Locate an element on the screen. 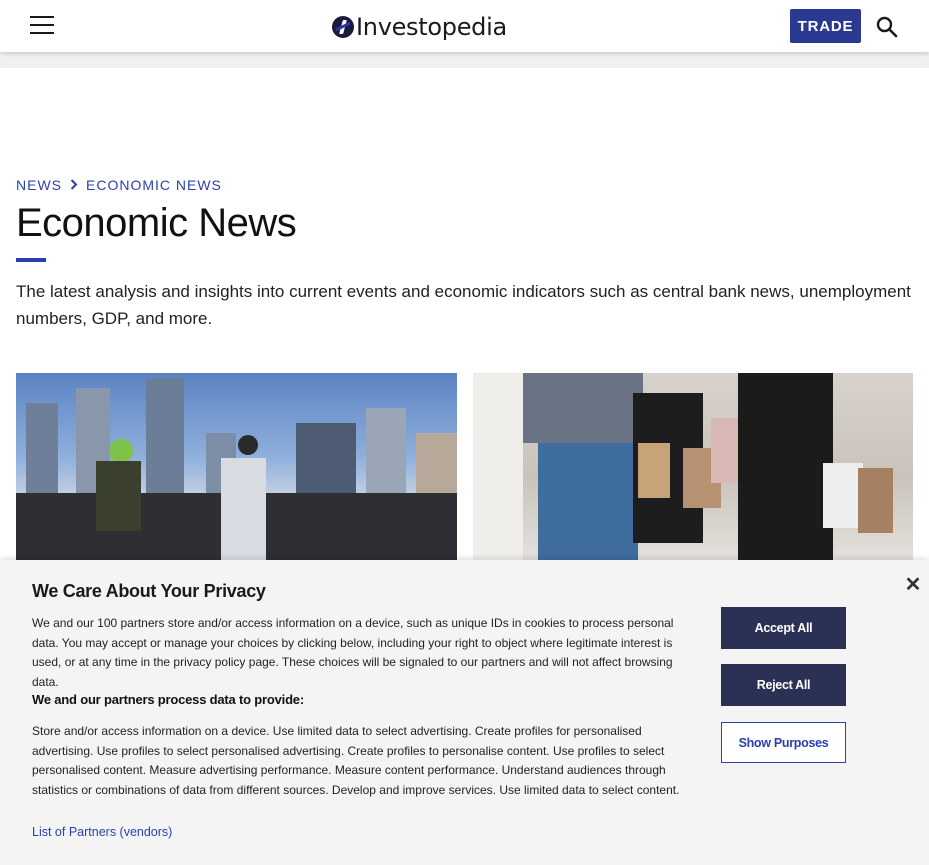 Image resolution: width=929 pixels, height=865 pixels. chevron-right-icon is located at coordinates (74, 185).